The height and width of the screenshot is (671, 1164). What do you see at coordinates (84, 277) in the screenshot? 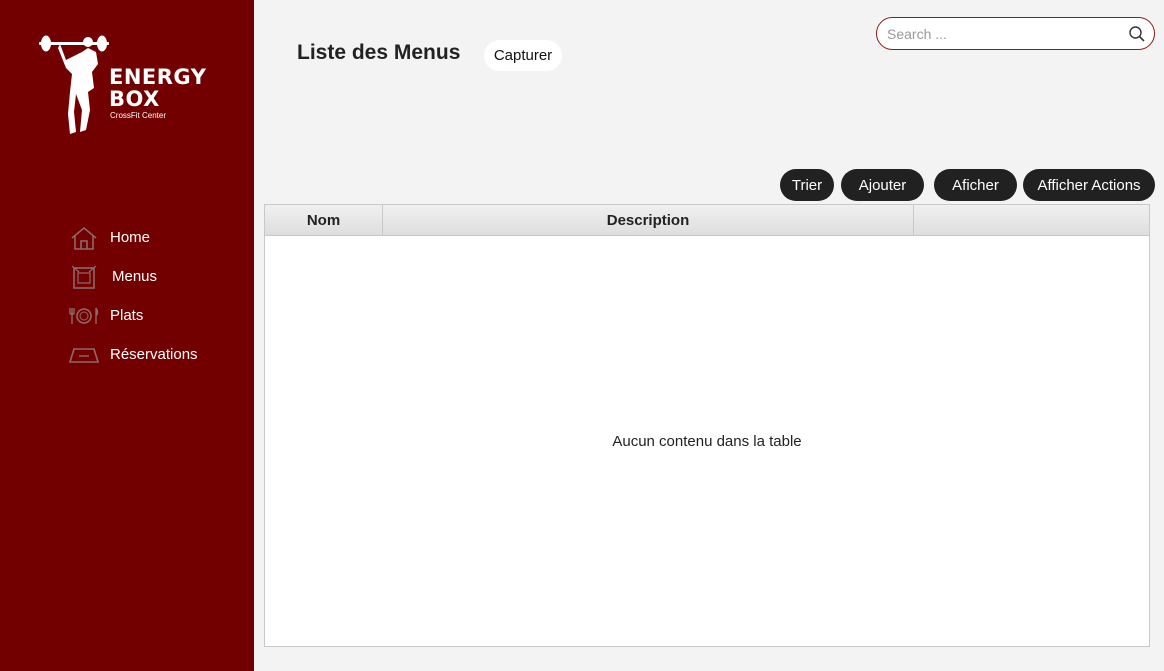
I see `menu-board-icon` at bounding box center [84, 277].